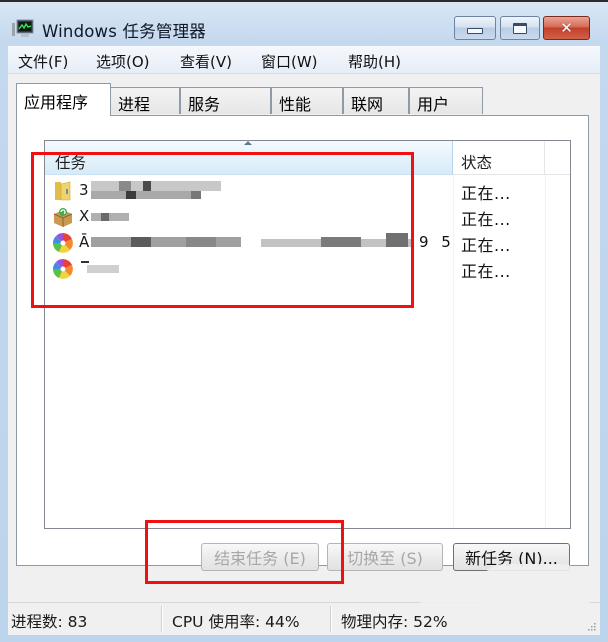 This screenshot has width=608, height=642. Describe the element at coordinates (260, 557) in the screenshot. I see `end-task-button: 结束任务 (E)` at that location.